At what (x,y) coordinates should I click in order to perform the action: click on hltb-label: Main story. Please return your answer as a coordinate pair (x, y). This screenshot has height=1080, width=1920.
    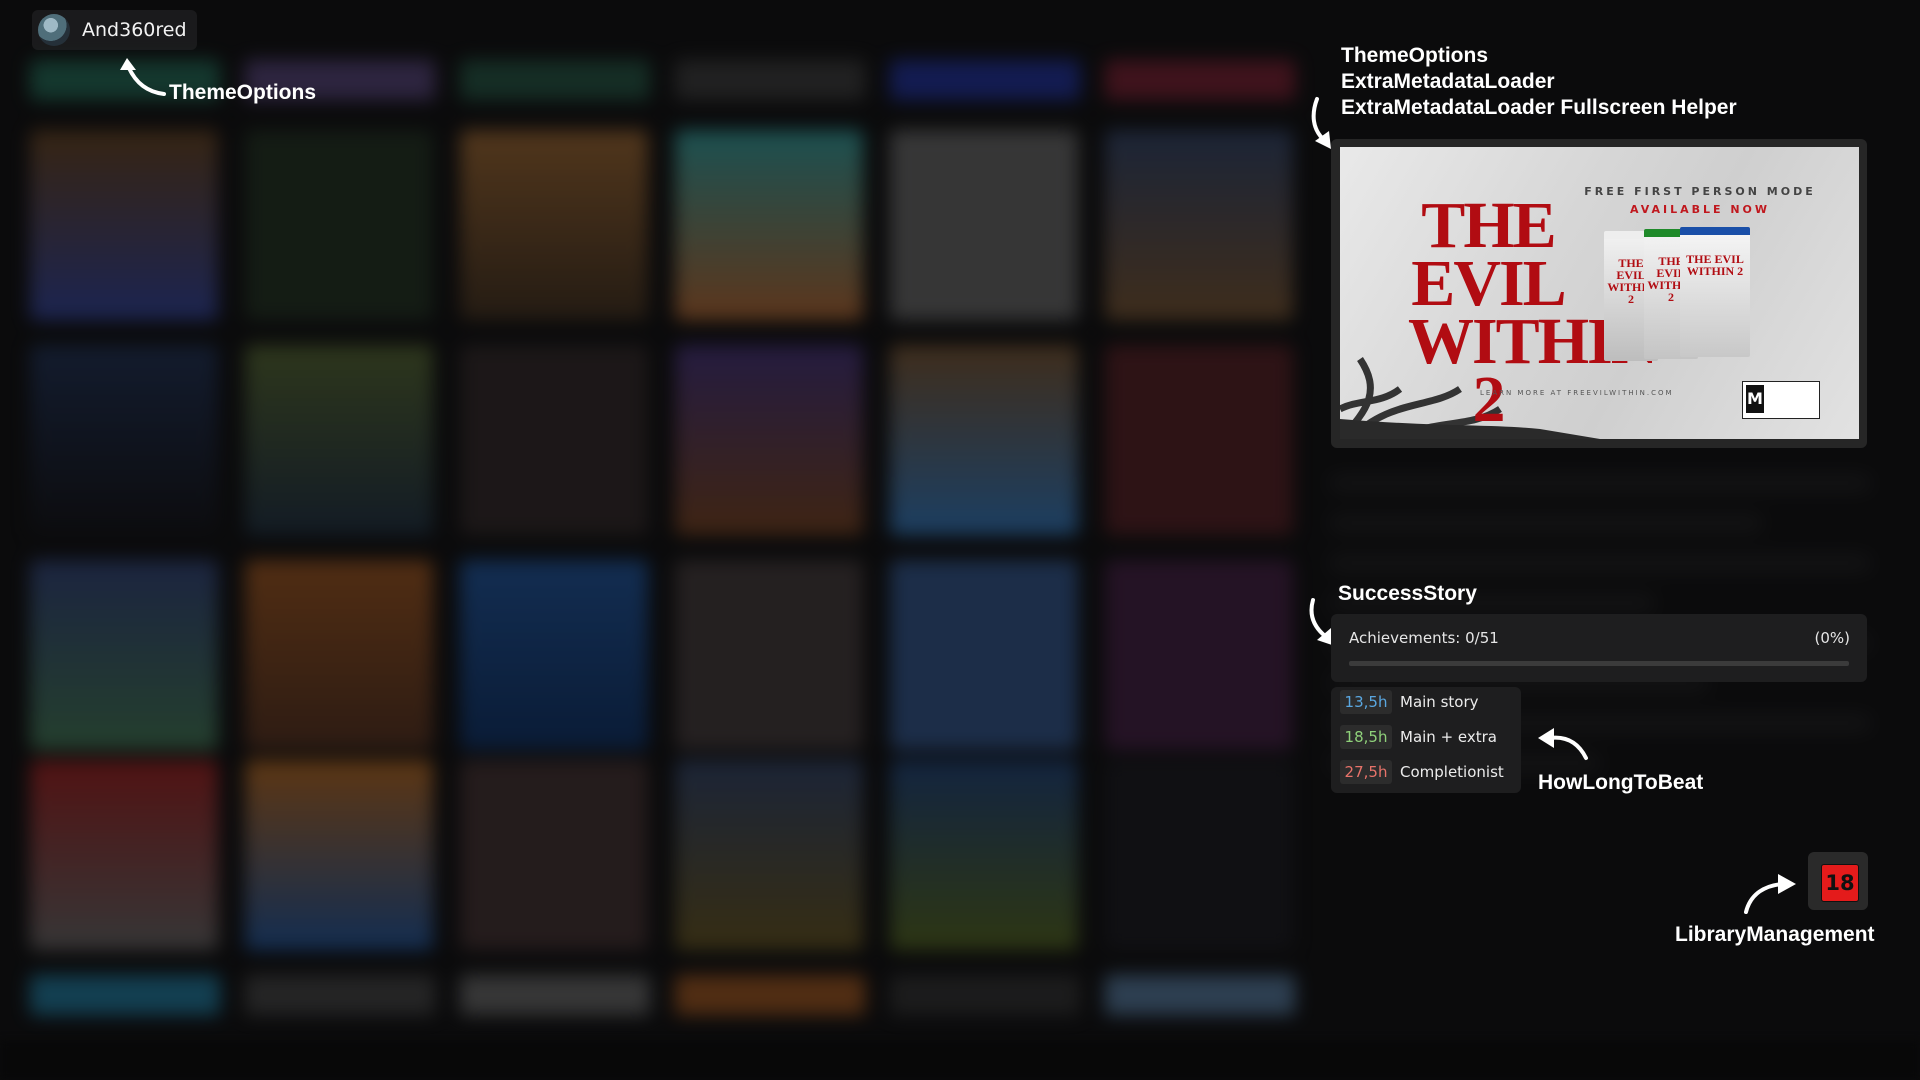
    Looking at the image, I should click on (1439, 702).